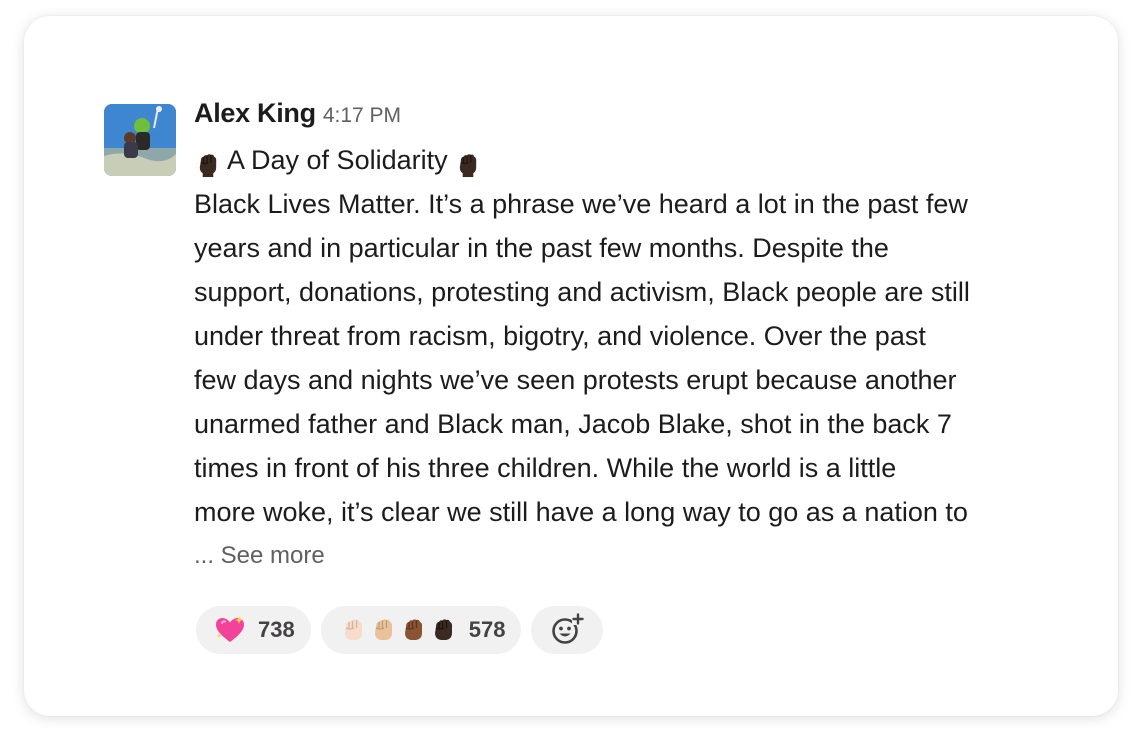 The image size is (1142, 748). I want to click on raised-fist-medium-dark-icon, so click(413, 629).